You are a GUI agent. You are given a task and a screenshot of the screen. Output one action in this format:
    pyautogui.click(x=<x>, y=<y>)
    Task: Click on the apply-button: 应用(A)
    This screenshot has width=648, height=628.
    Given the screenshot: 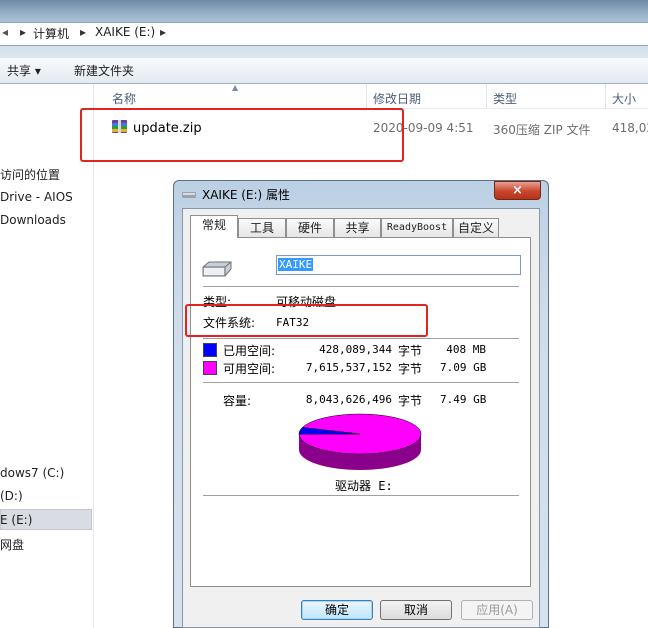 What is the action you would take?
    pyautogui.click(x=497, y=610)
    